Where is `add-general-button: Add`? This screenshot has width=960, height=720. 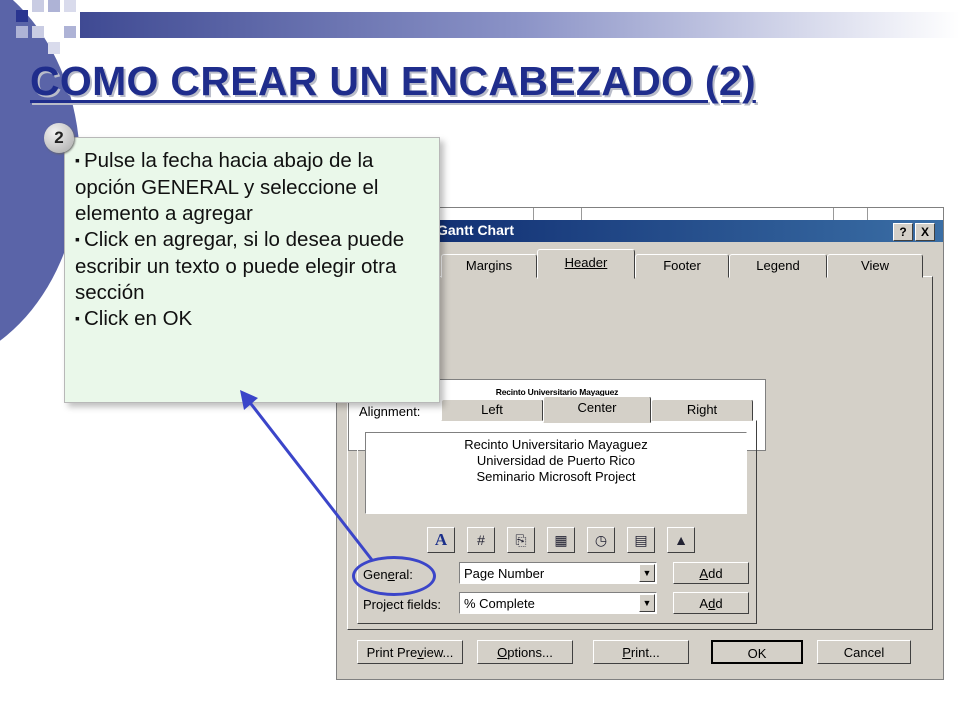
add-general-button: Add is located at coordinates (711, 573).